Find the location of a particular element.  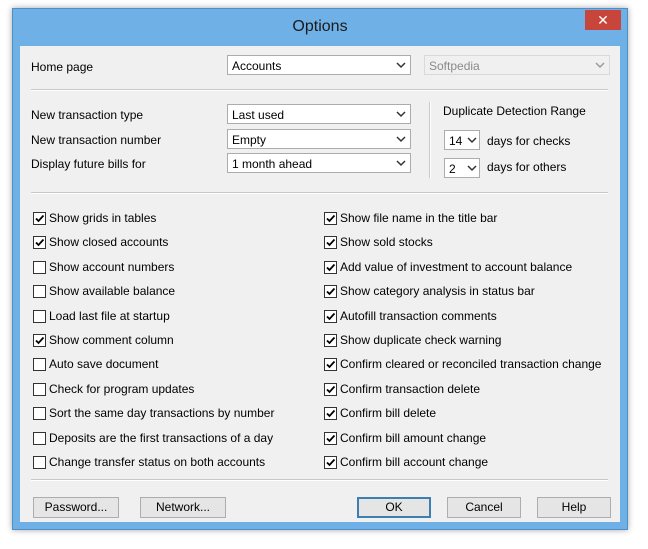

days-for-checks-value: 14 is located at coordinates (456, 141).